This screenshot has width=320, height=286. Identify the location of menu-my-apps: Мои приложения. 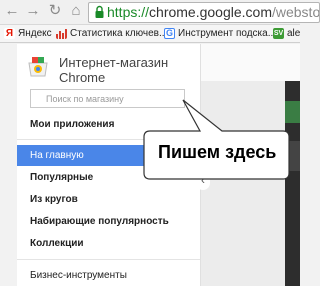
(108, 124).